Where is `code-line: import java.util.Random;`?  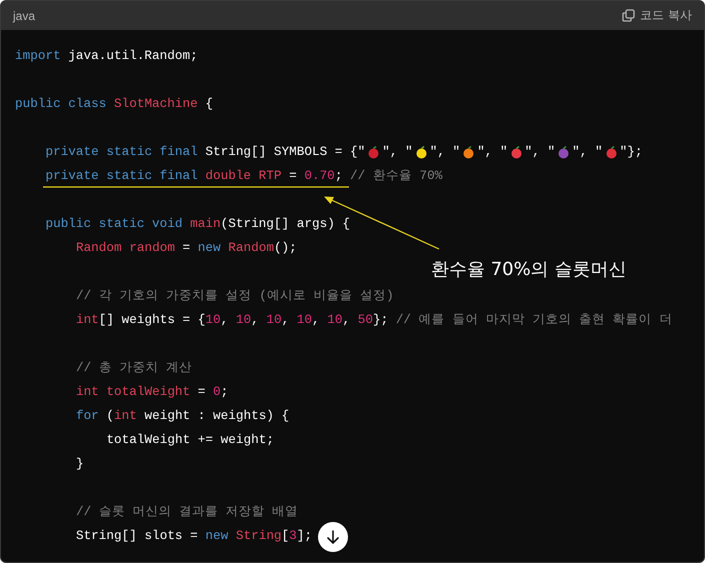 code-line: import java.util.Random; is located at coordinates (106, 56).